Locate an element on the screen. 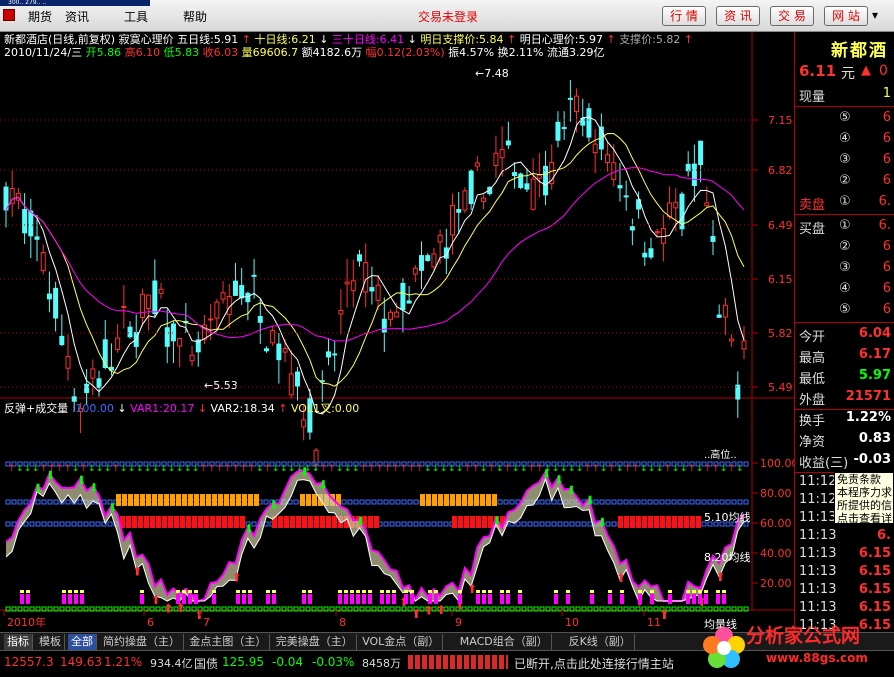 The image size is (894, 677). tab-6: VOL金点（副） is located at coordinates (401, 642).